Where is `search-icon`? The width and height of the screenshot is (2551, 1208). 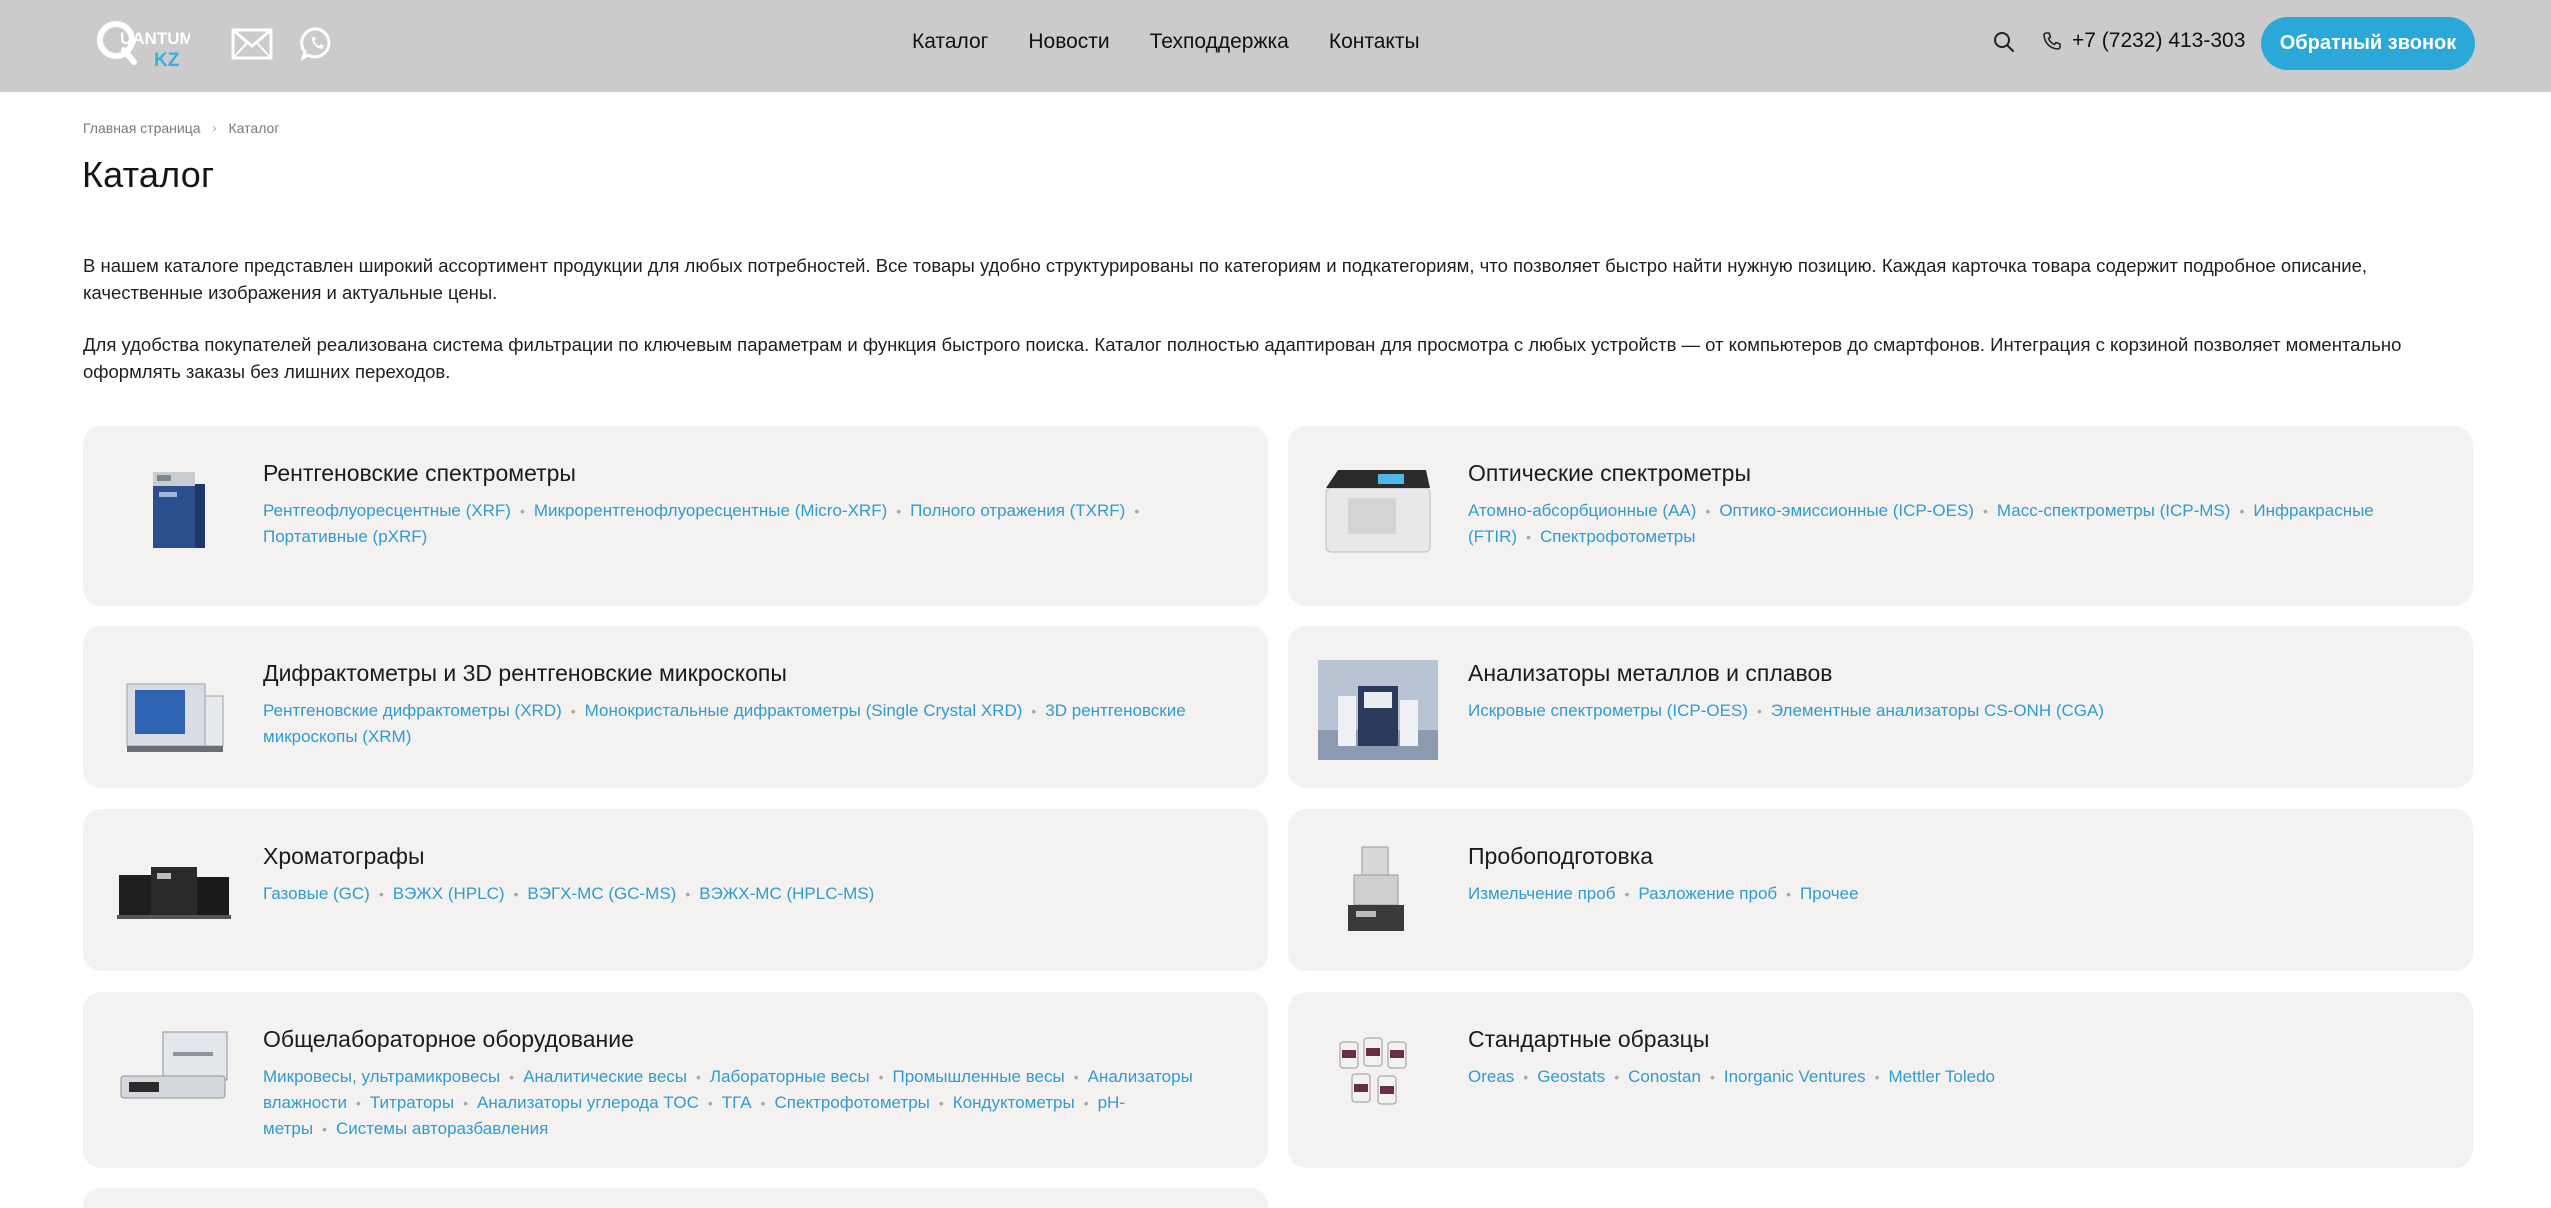
search-icon is located at coordinates (2004, 42).